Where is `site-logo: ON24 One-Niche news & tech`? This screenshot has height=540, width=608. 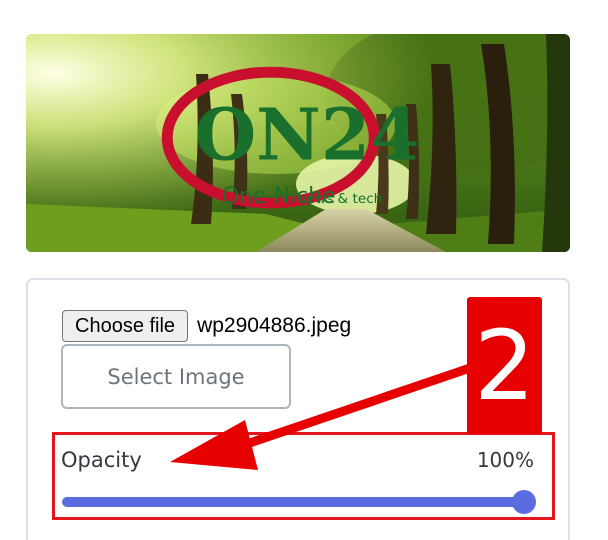 site-logo: ON24 One-Niche news & tech is located at coordinates (290, 137).